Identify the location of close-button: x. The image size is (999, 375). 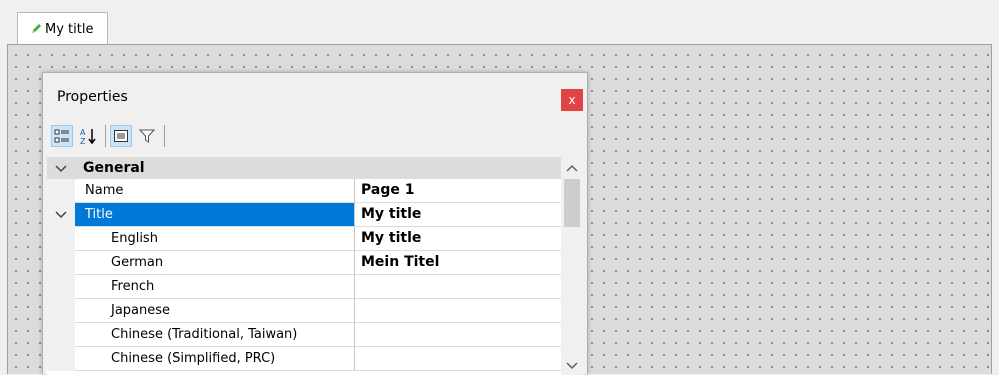
(572, 100).